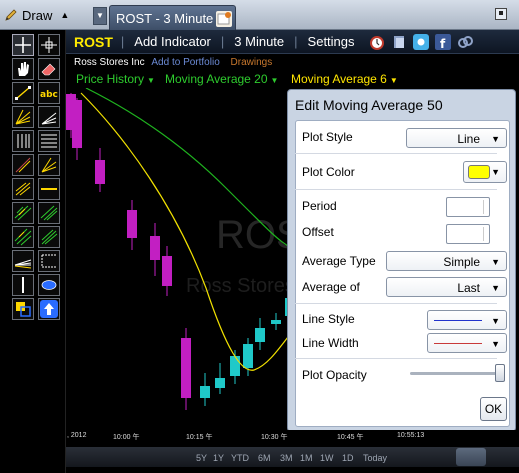 This screenshot has height=473, width=519. What do you see at coordinates (110, 79) in the screenshot?
I see `study-label: Price History` at bounding box center [110, 79].